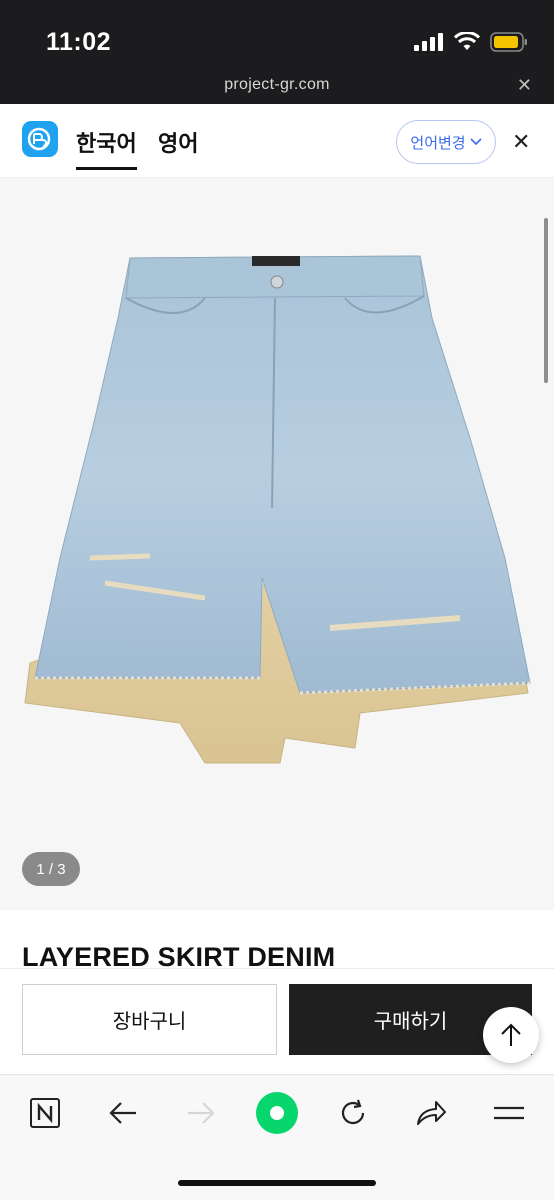 This screenshot has width=554, height=1200. Describe the element at coordinates (106, 148) in the screenshot. I see `tab-korean: 한국어` at that location.